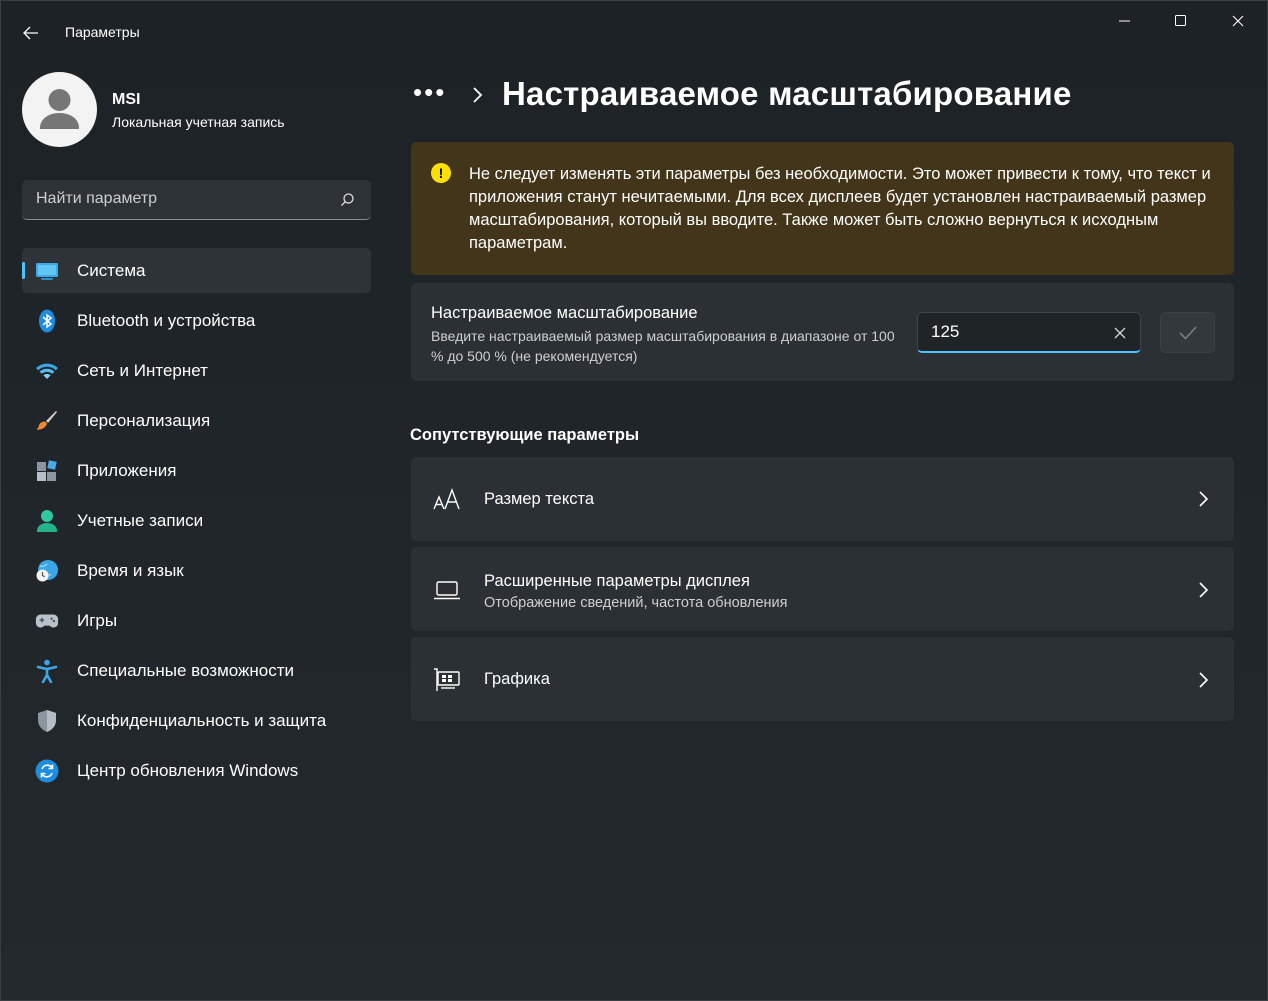  I want to click on sidebar-item-label: Сеть и Интернет, so click(142, 370).